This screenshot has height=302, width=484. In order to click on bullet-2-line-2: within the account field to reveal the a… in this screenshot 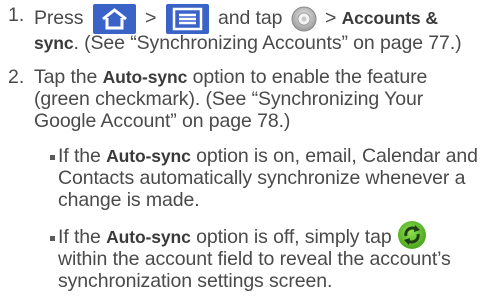, I will do `click(254, 259)`.